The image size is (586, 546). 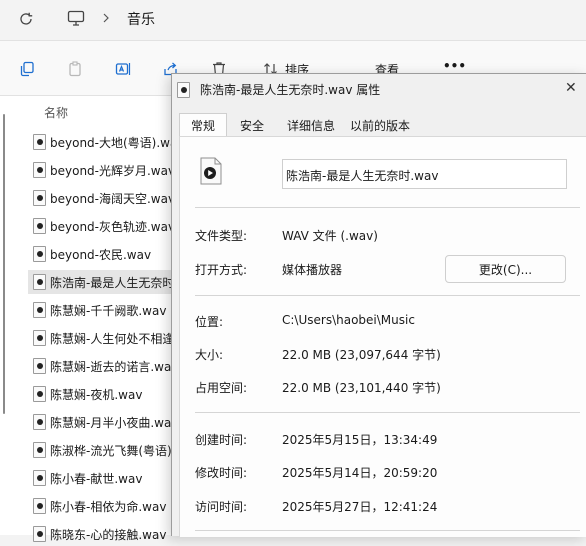 I want to click on created-label: 创建时间:, so click(x=221, y=440).